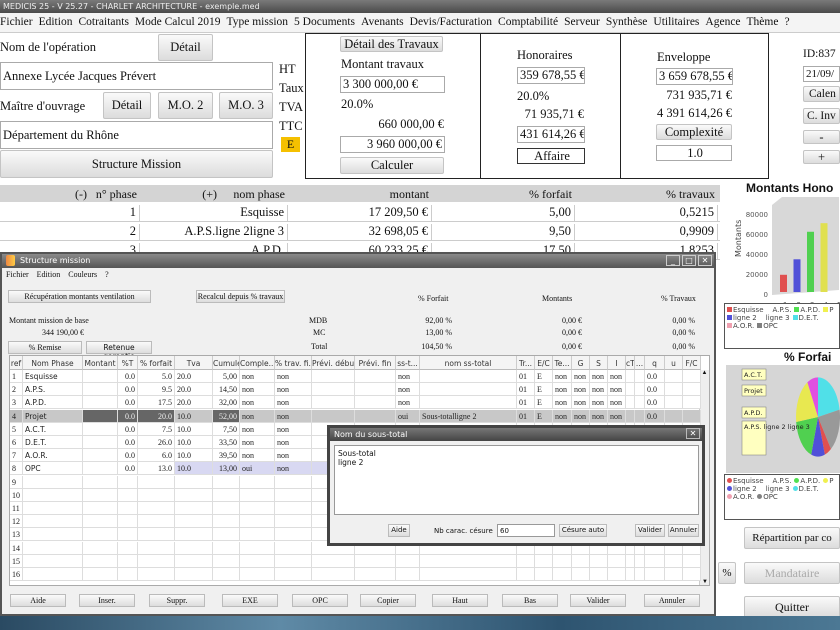 This screenshot has width=840, height=630. What do you see at coordinates (156, 390) in the screenshot?
I see `table-cell: 9.5` at bounding box center [156, 390].